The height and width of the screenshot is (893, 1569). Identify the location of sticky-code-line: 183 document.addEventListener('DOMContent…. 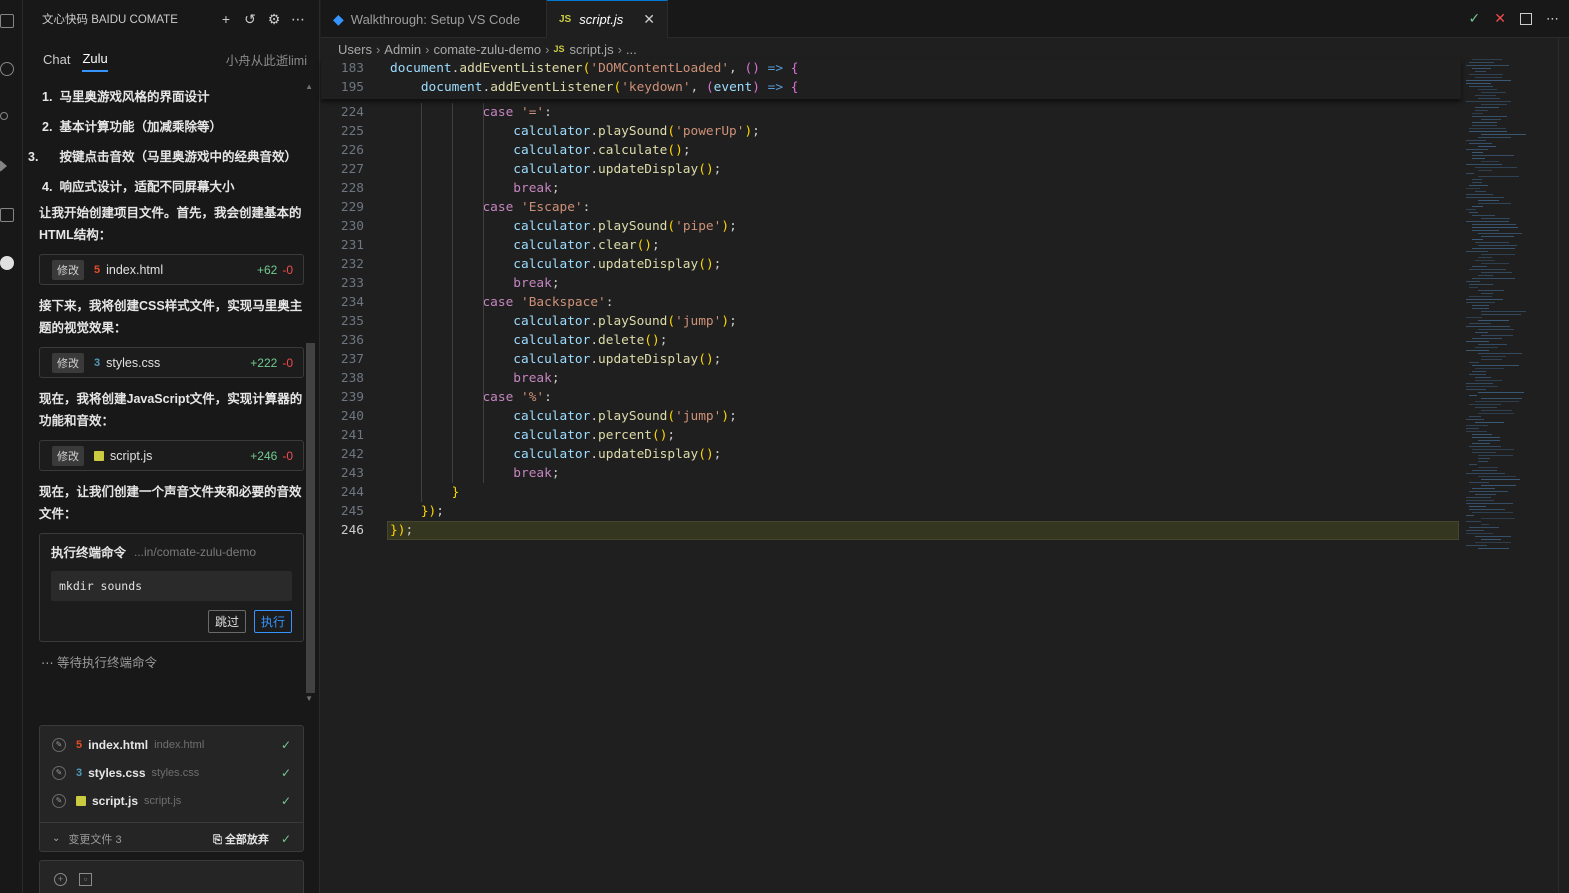
(891, 68).